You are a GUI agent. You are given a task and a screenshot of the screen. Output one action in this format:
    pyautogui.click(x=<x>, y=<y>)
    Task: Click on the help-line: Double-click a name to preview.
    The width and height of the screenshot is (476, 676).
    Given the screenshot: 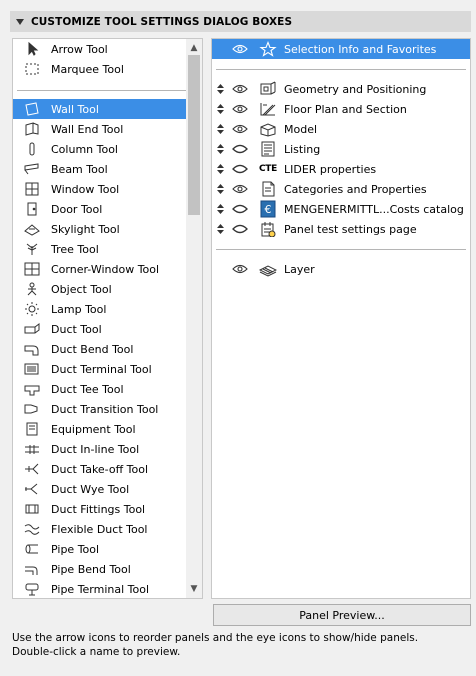 What is the action you would take?
    pyautogui.click(x=96, y=652)
    